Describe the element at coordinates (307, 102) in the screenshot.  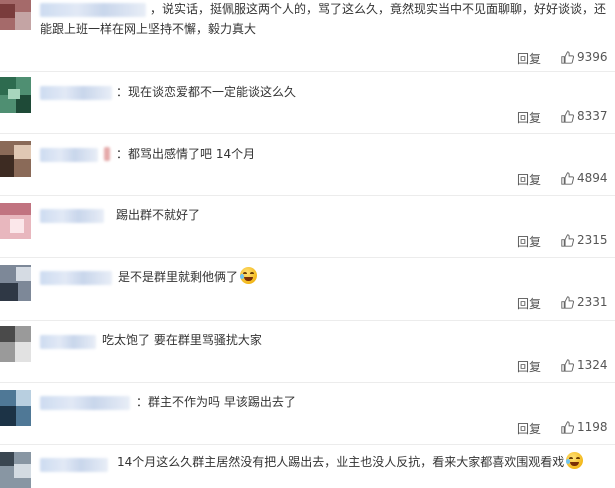
I see `comment-item: ：现在谈恋爱都不一定能谈这么久 回复 8337` at that location.